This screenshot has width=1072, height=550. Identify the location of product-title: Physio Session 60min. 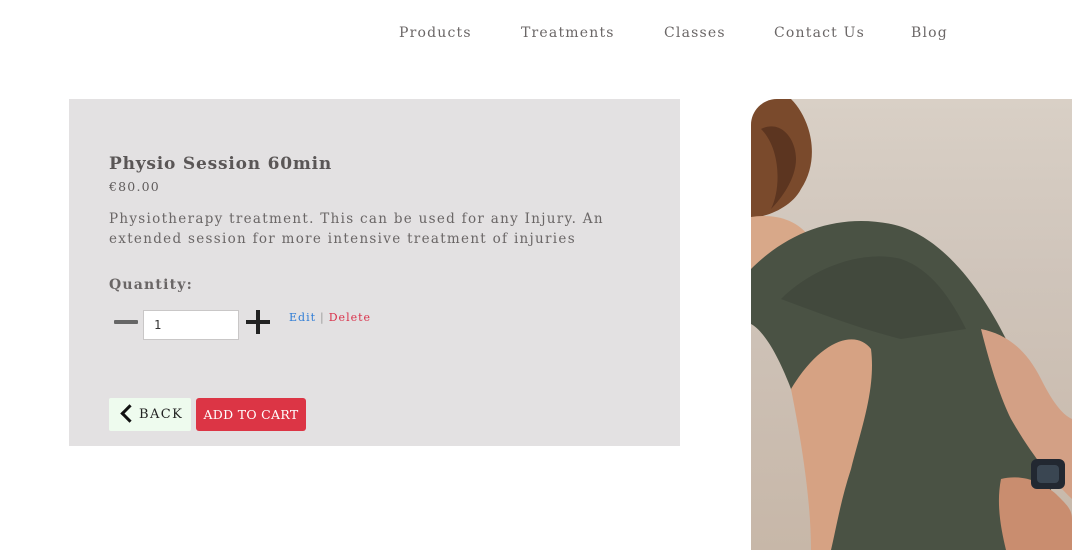
(221, 164).